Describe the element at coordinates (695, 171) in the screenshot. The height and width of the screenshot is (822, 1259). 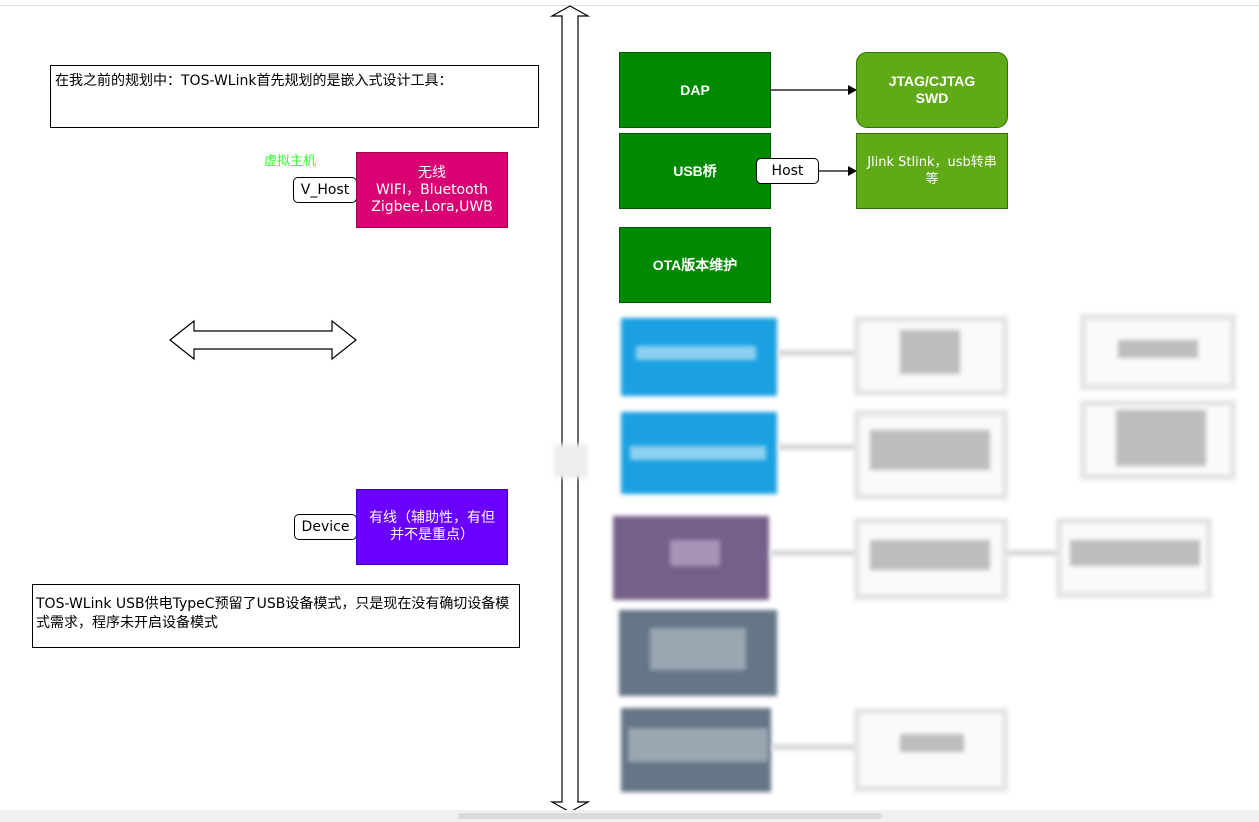
I see `usb-bridge-box: USB桥` at that location.